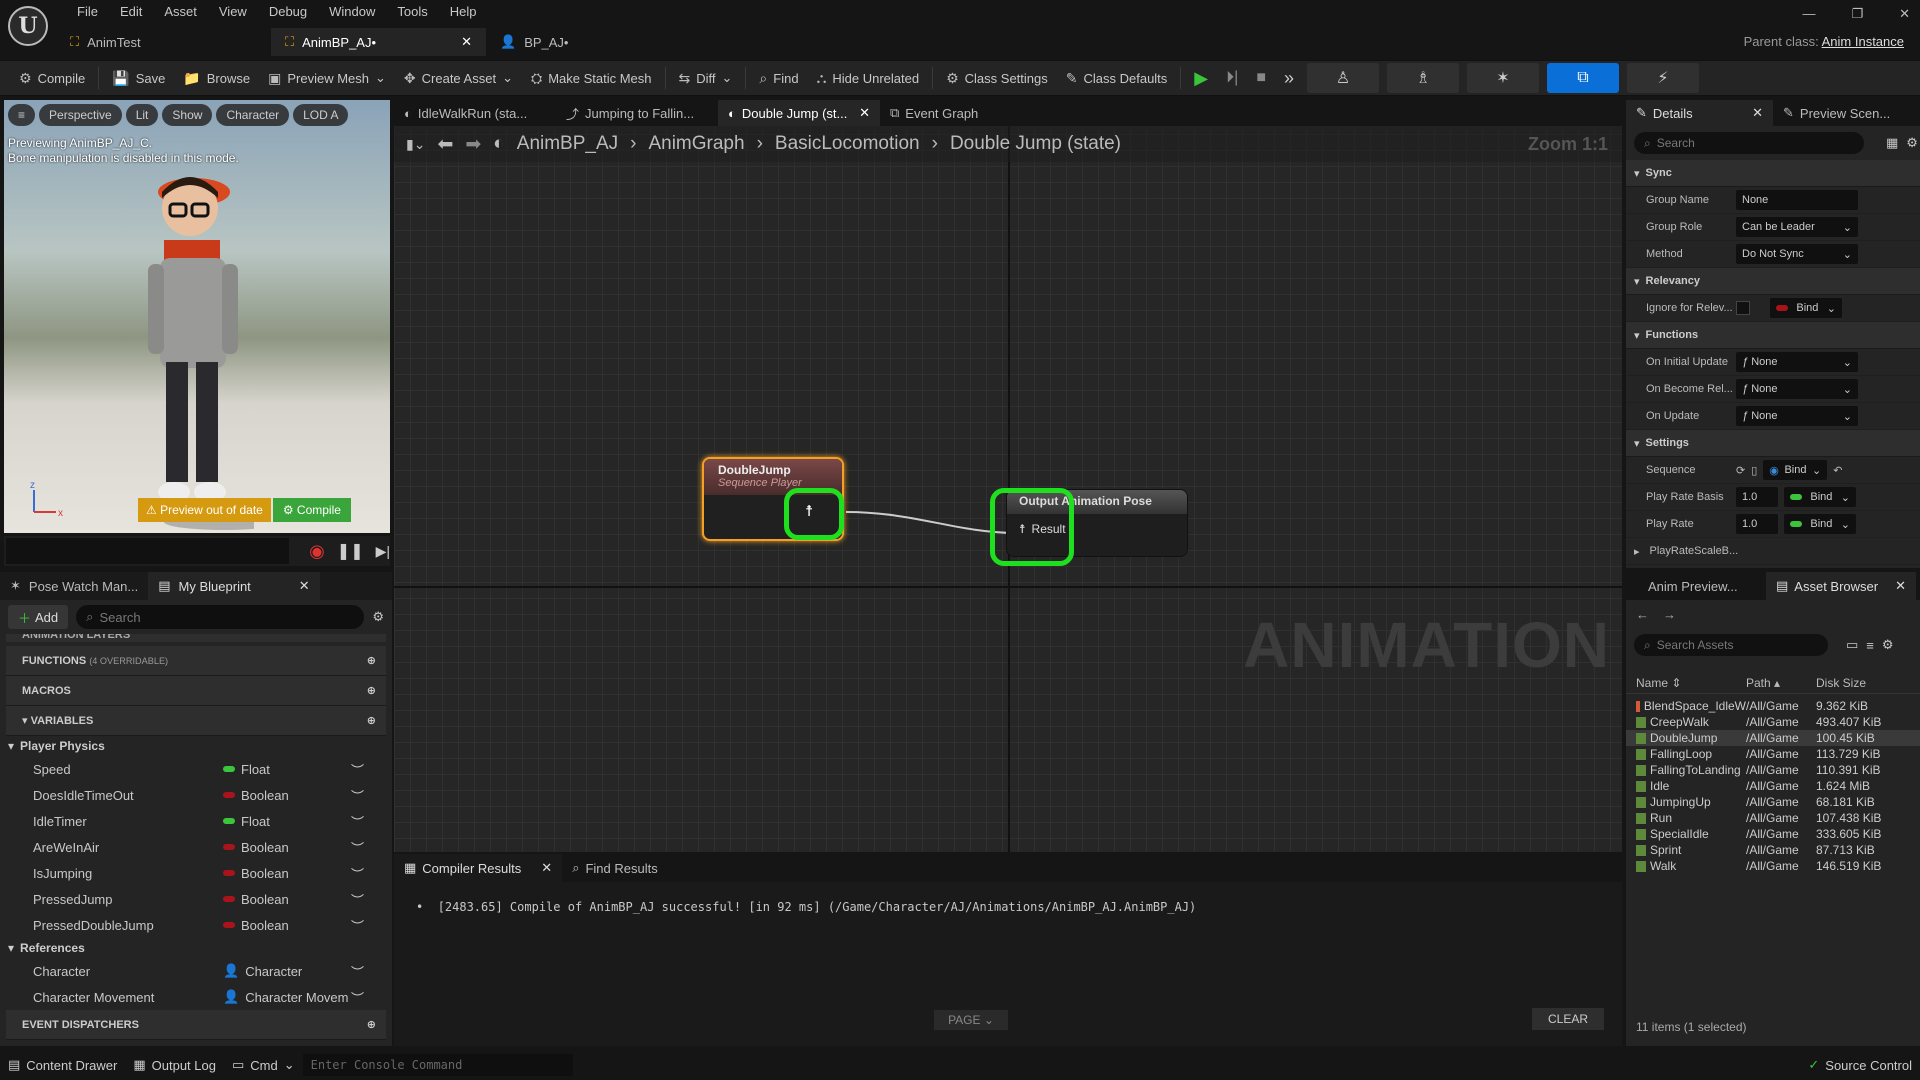  What do you see at coordinates (196, 769) in the screenshot?
I see `variable-row: Speed Float ︶` at bounding box center [196, 769].